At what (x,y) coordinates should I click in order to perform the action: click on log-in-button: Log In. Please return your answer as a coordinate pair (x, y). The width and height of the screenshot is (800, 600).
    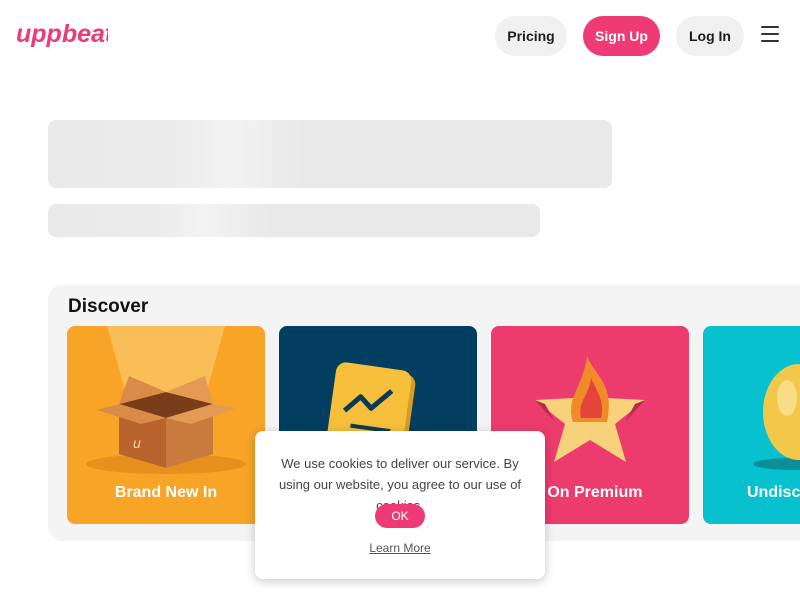
    Looking at the image, I should click on (710, 36).